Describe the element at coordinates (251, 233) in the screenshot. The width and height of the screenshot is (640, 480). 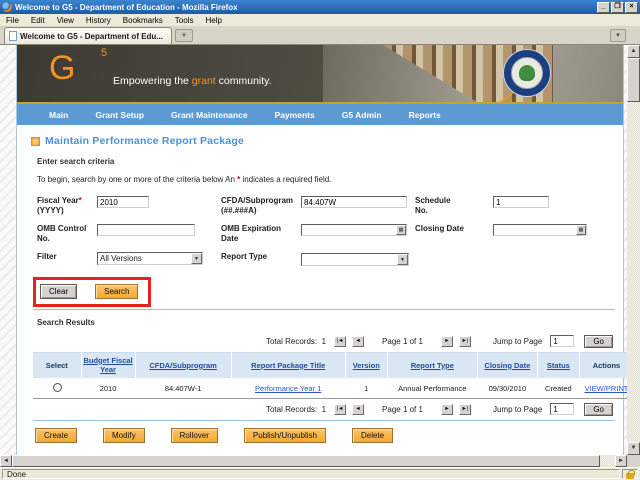
I see `omb-expiration-label: OMB Expiration Date` at that location.